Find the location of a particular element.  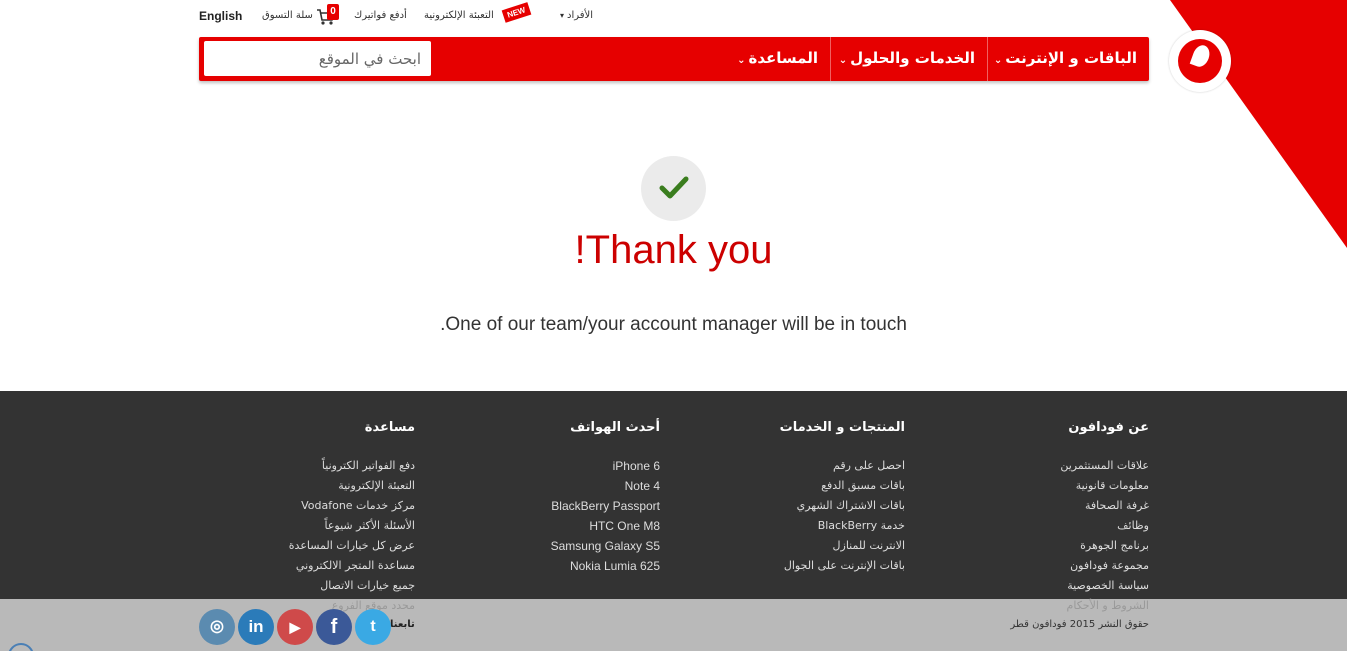

logo-red-circle is located at coordinates (1200, 61).